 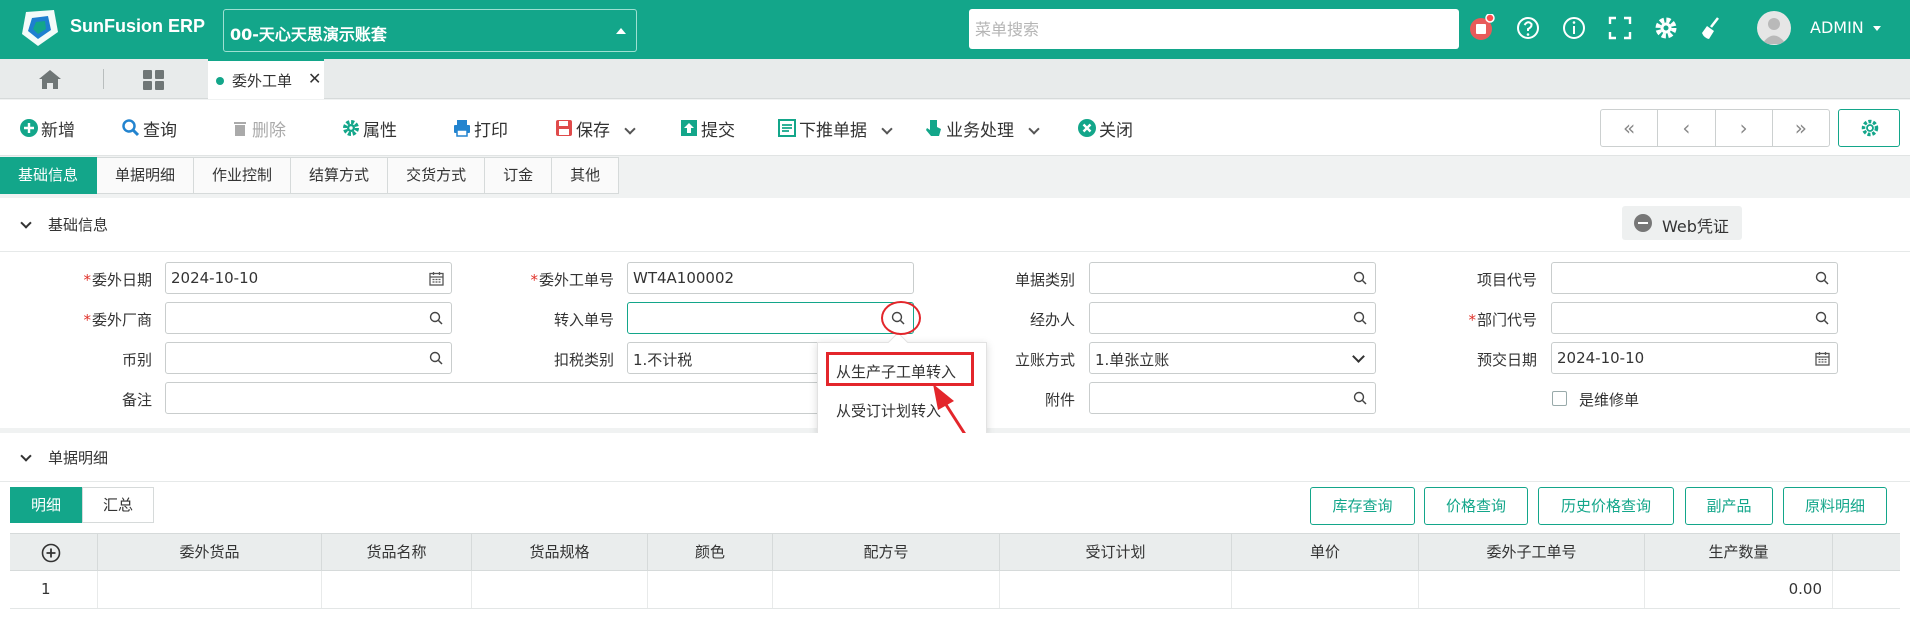 I want to click on is-repair-checkbox, so click(x=1559, y=398).